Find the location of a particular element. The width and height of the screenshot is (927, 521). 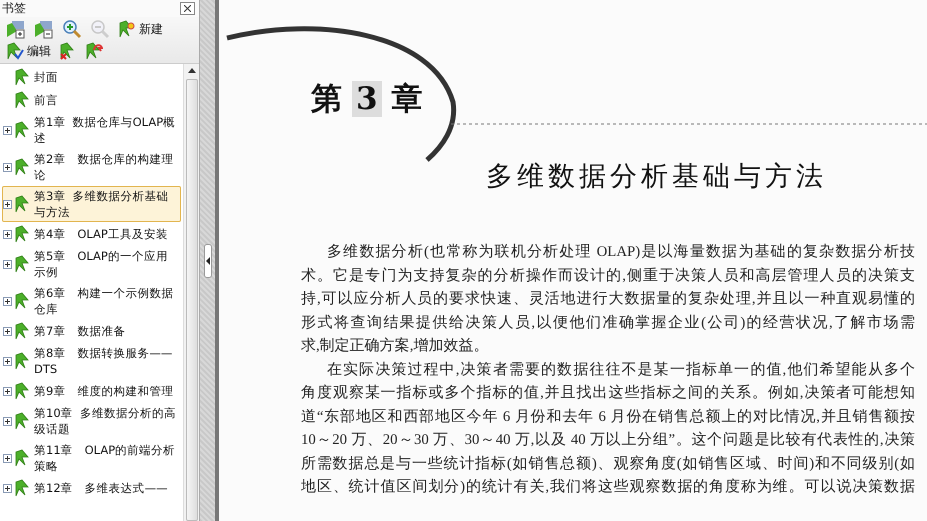

bookmark-item: 第6章 构建一个示例数据仓库 is located at coordinates (91, 301).